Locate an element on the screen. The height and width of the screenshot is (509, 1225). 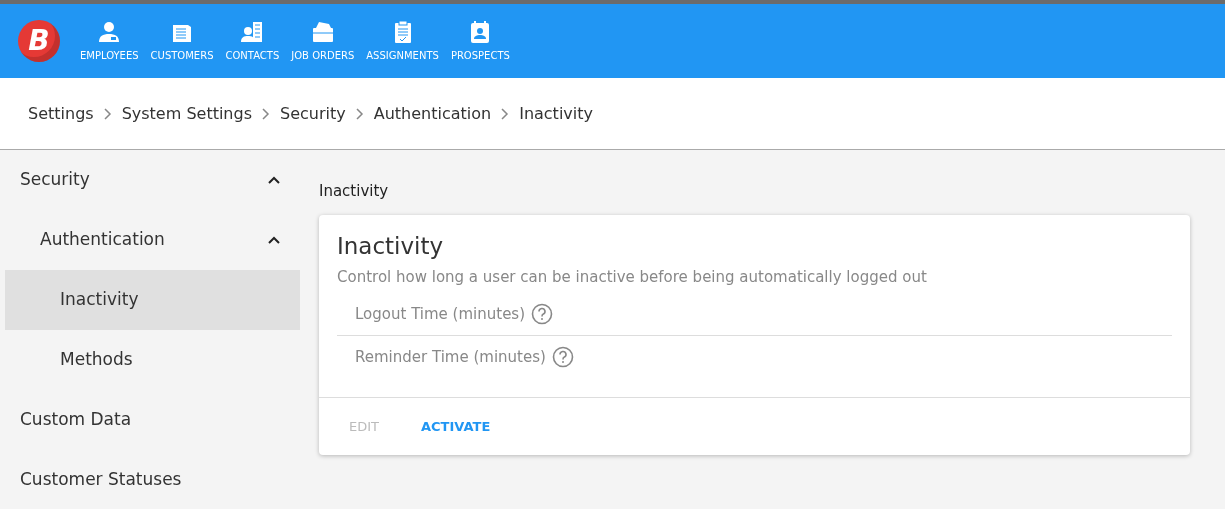
sidebar-item: Customer Statuses is located at coordinates (152, 479).